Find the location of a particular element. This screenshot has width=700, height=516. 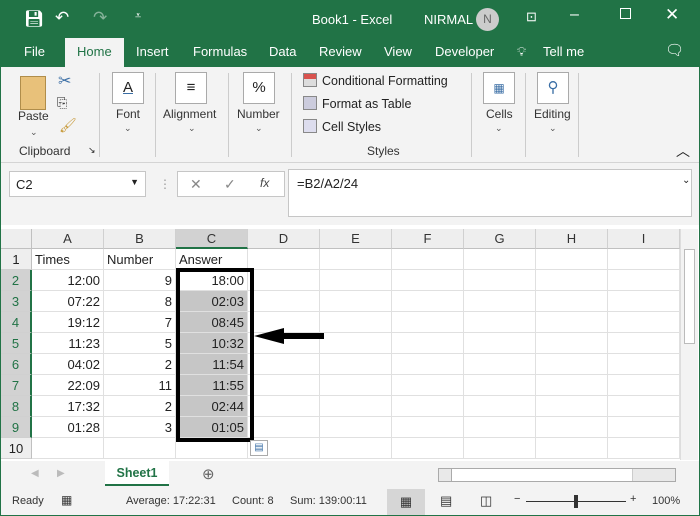

prev-sheet-icon: ◀ is located at coordinates (35, 473).